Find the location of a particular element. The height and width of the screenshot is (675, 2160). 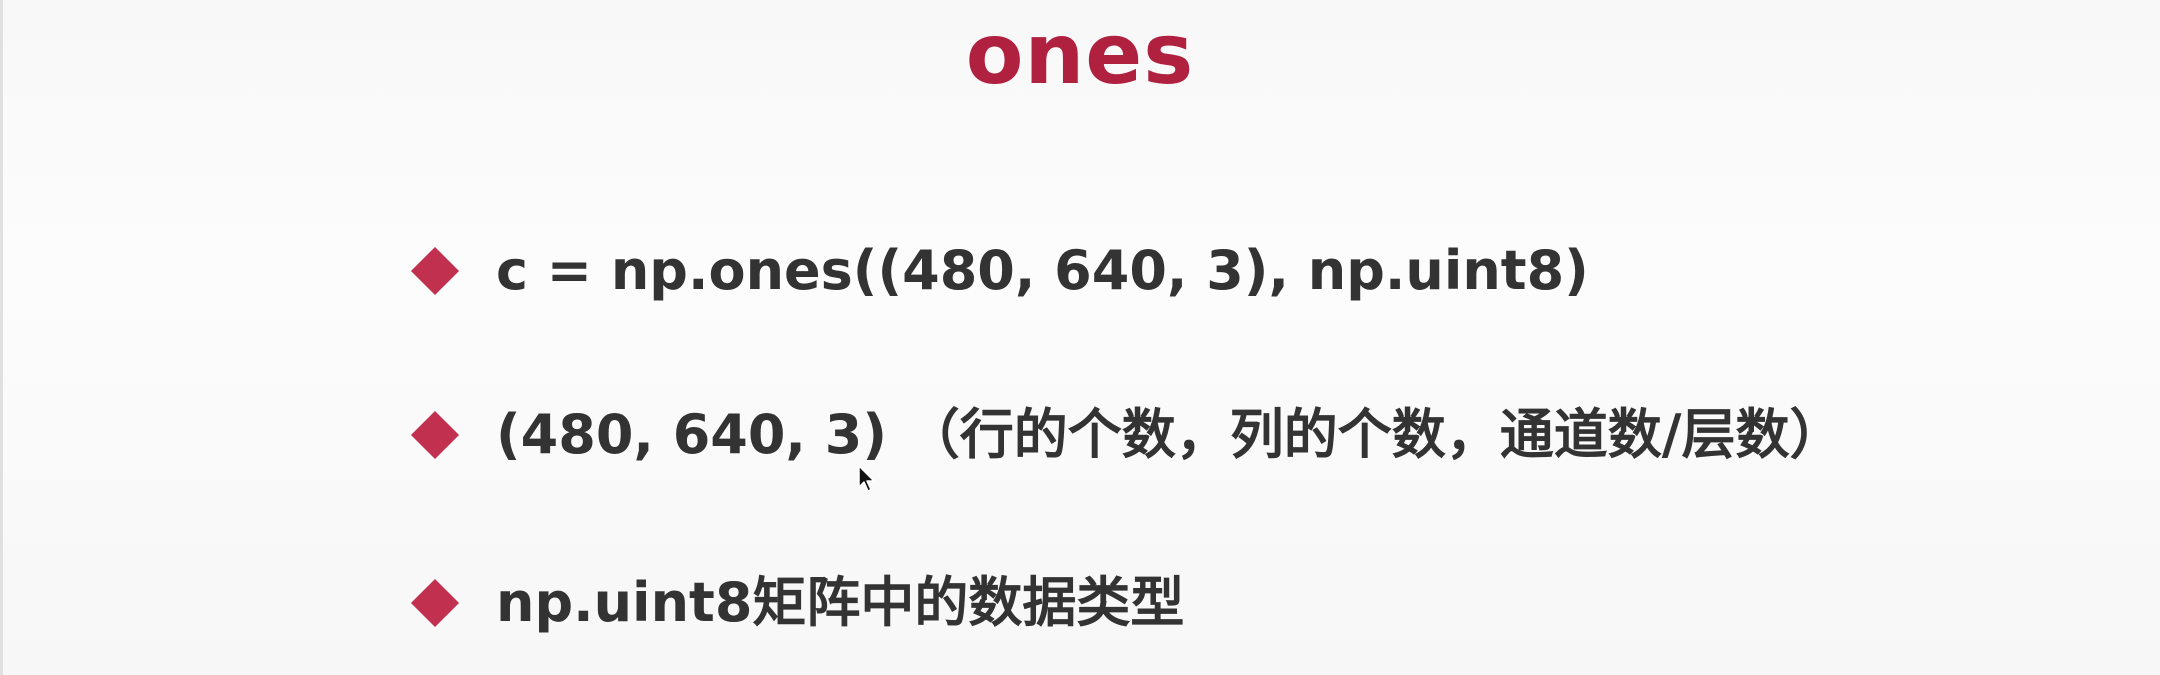

bullet-item-3: np.uint8矩阵中的数据类型 is located at coordinates (797, 603).